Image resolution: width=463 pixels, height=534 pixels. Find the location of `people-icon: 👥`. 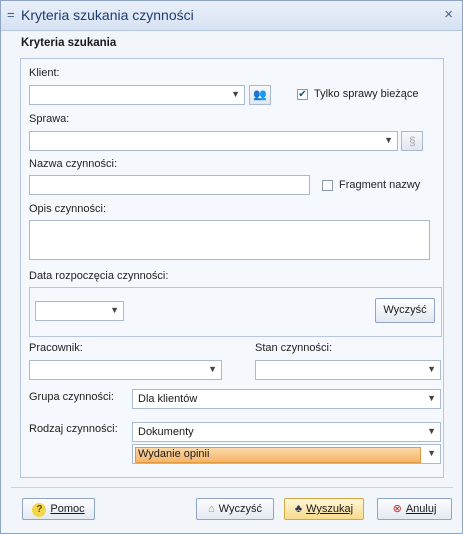

people-icon: 👥 is located at coordinates (260, 95).